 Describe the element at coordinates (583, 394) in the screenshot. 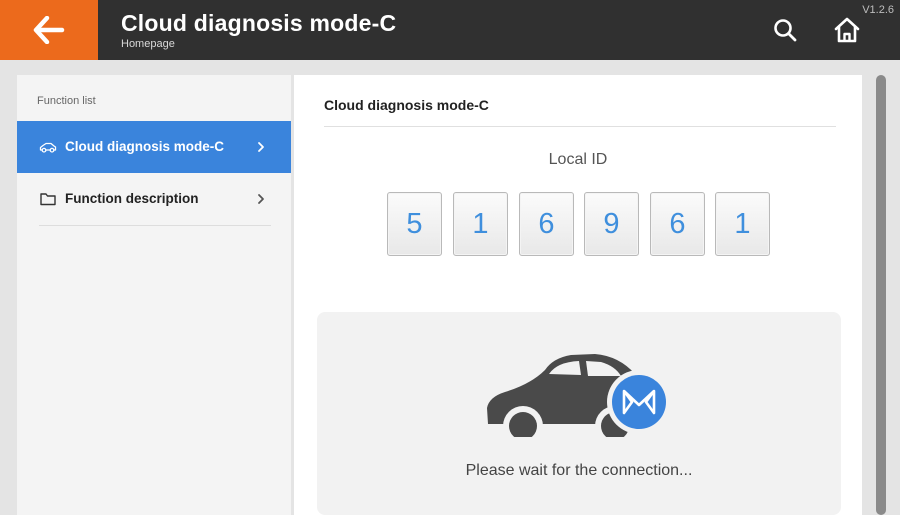

I see `car-connection-icon` at that location.